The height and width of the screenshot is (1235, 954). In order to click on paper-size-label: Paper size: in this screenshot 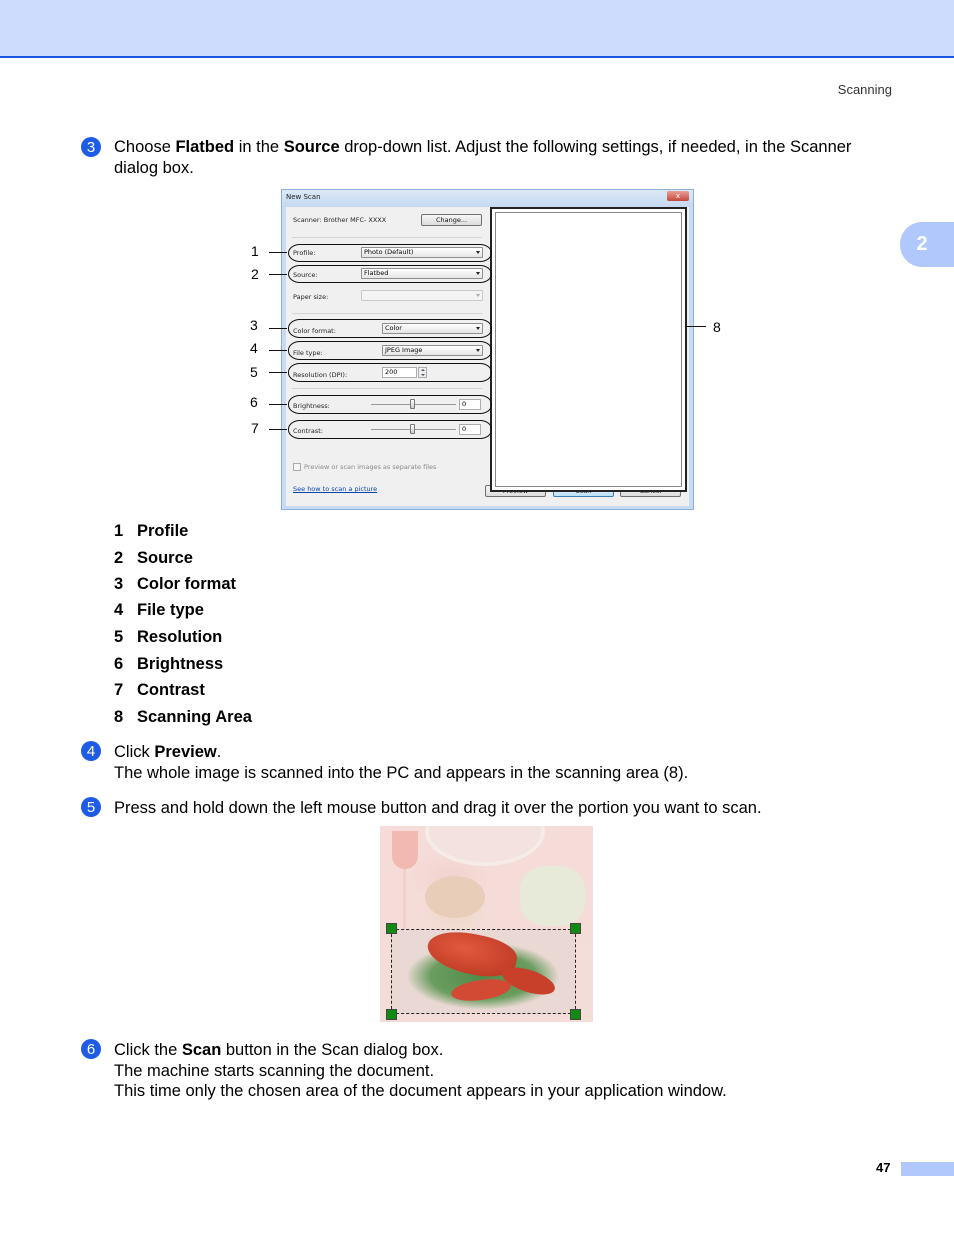, I will do `click(311, 297)`.